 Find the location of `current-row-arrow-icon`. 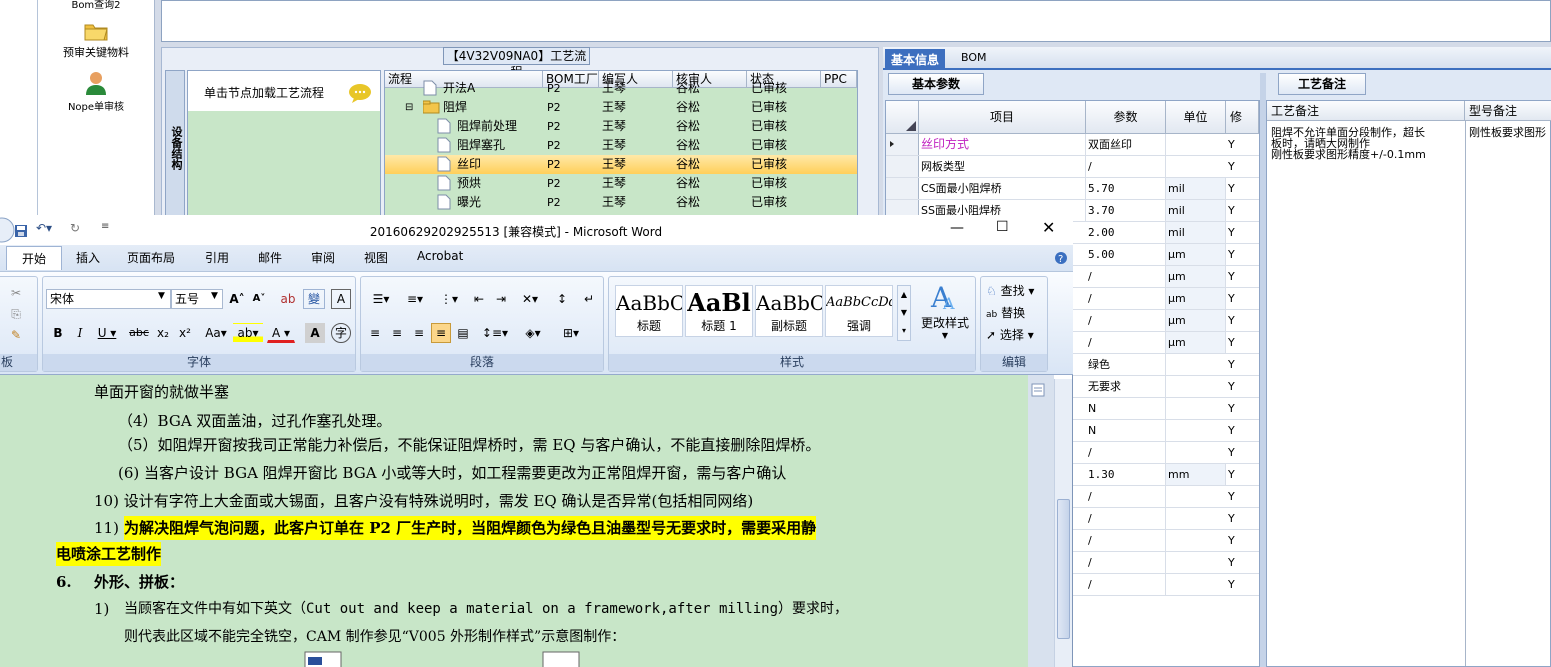

current-row-arrow-icon is located at coordinates (892, 144).